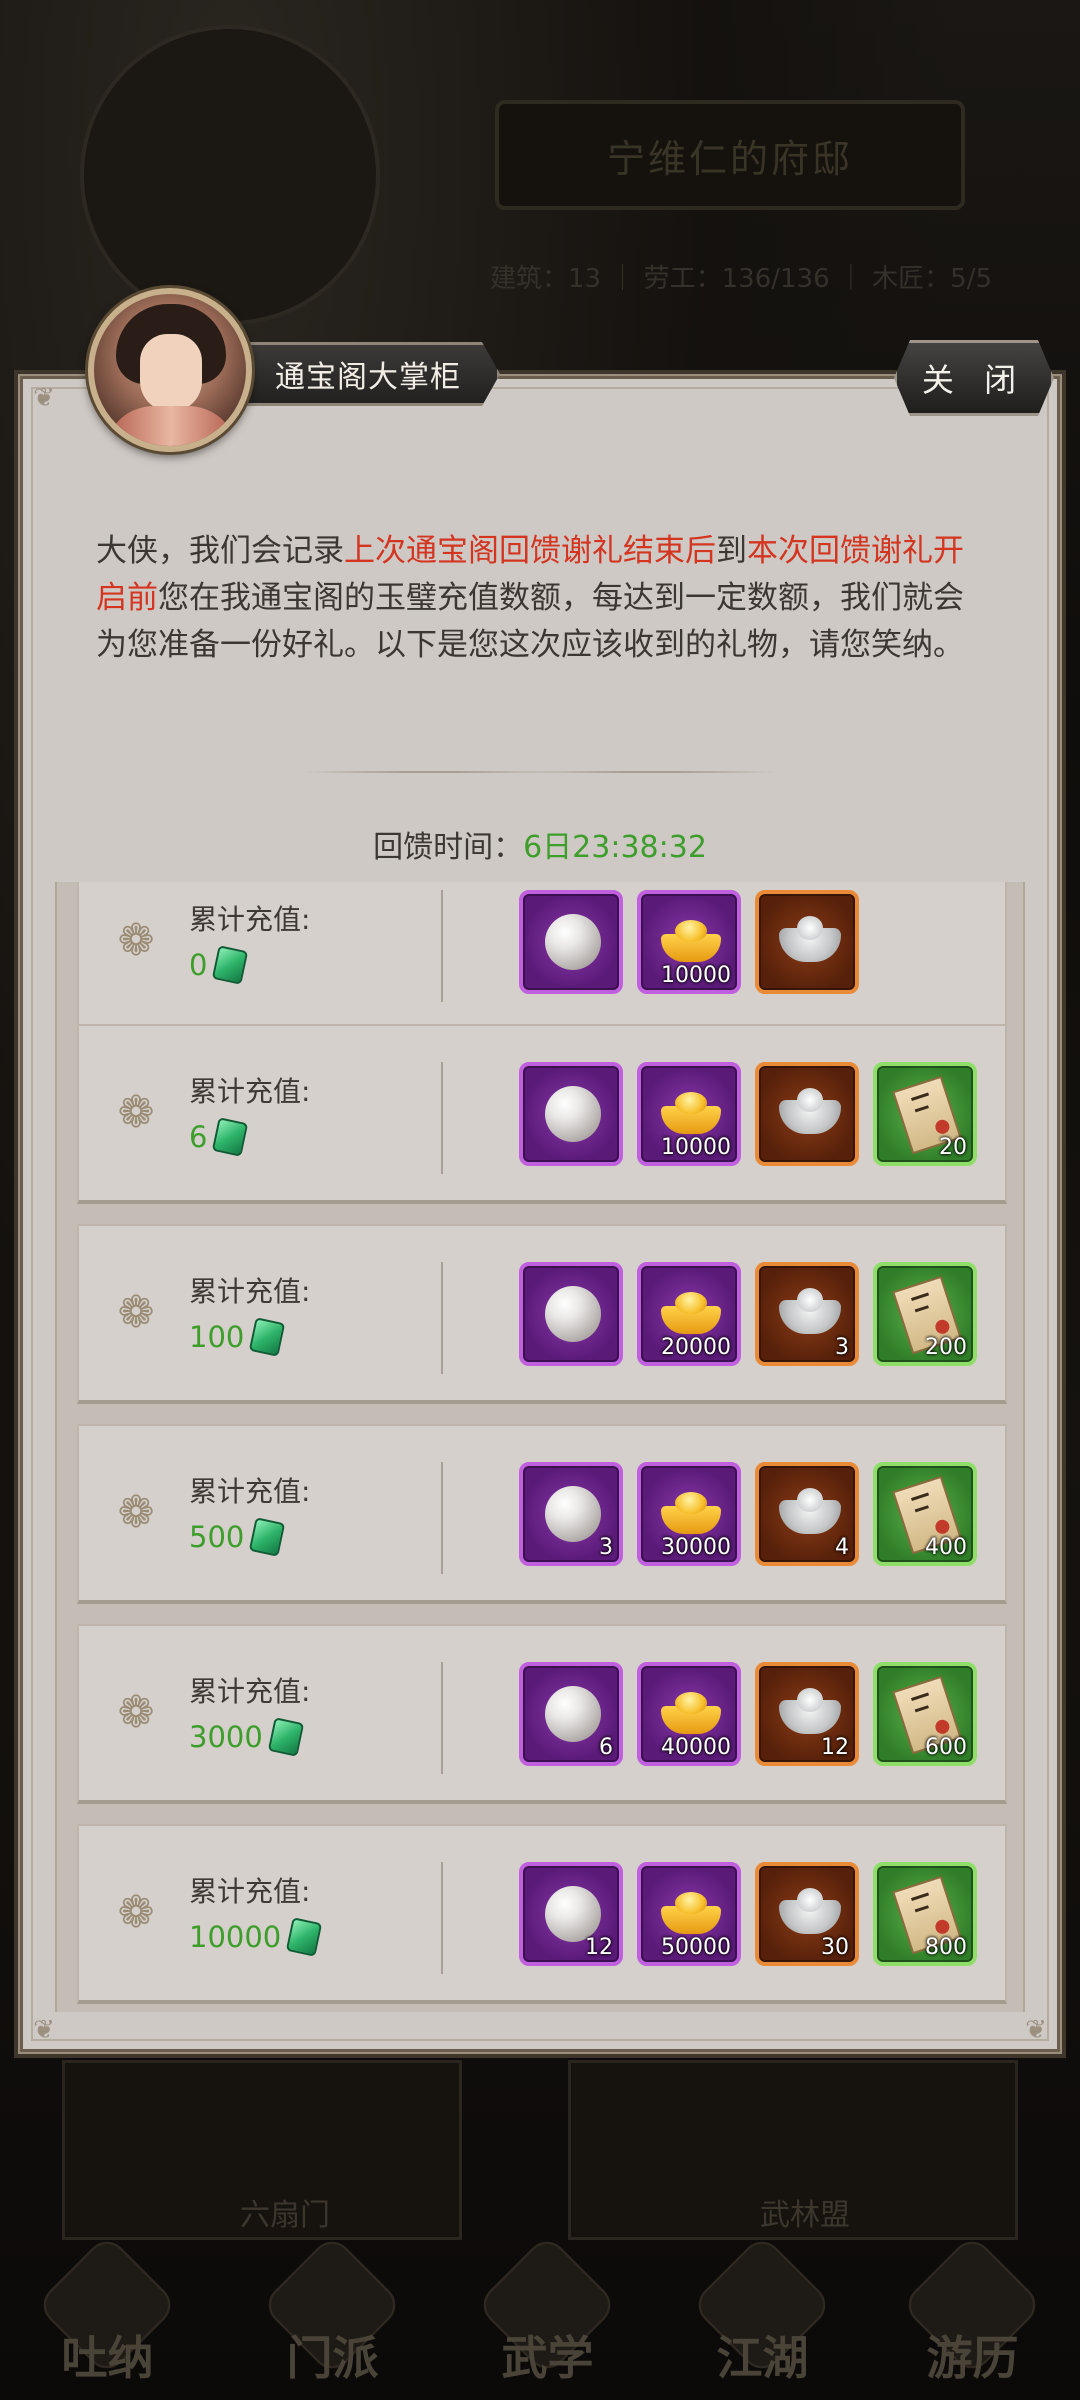 The height and width of the screenshot is (2400, 1080). Describe the element at coordinates (530, 551) in the screenshot. I see `intro-highlight-text: 上次通宝阁回馈谢礼结束后` at that location.